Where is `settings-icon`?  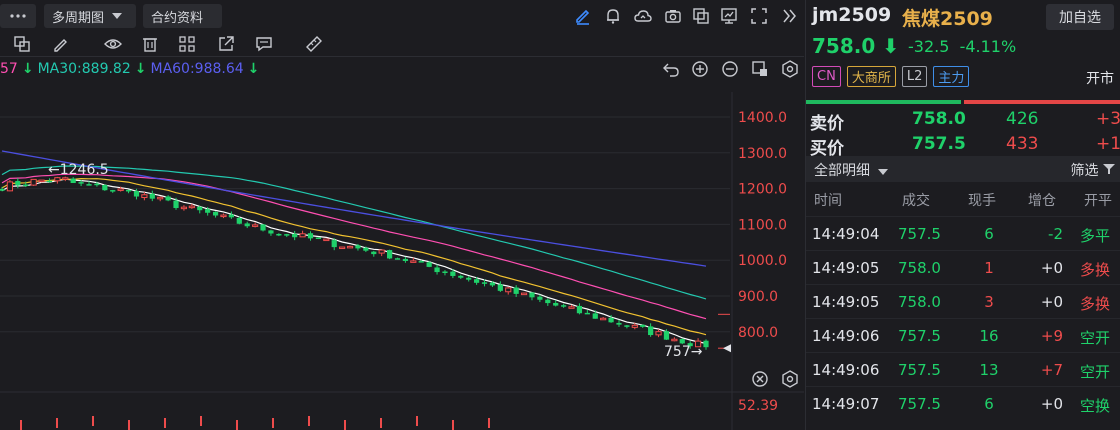 settings-icon is located at coordinates (790, 69).